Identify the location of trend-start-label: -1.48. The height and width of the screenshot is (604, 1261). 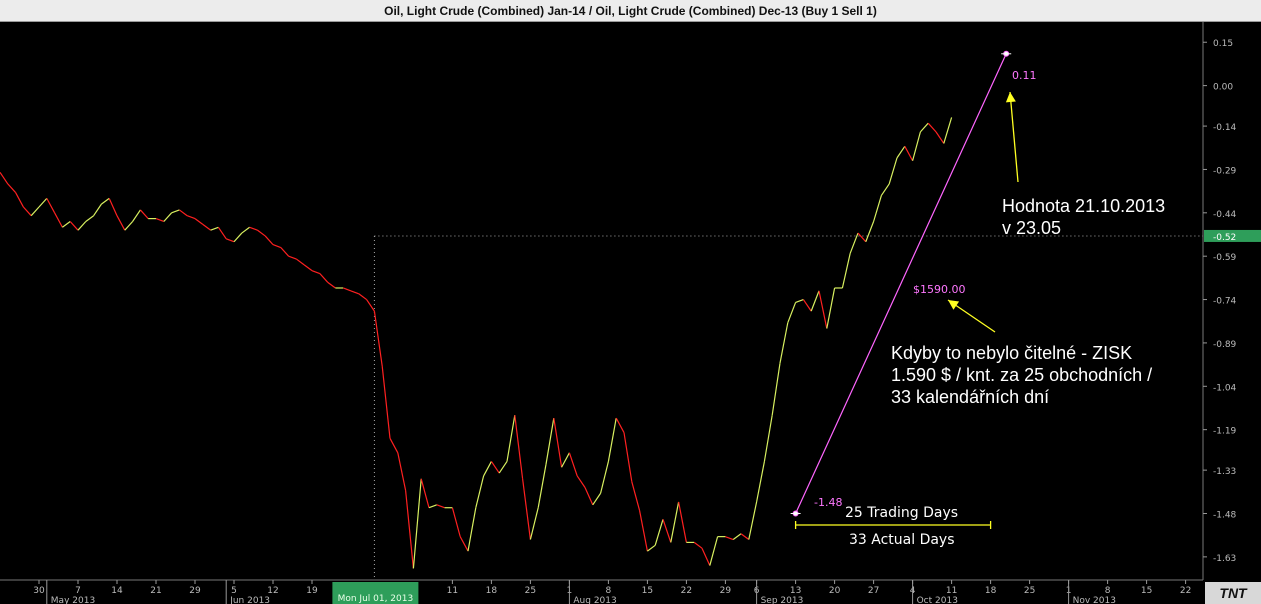
(828, 502).